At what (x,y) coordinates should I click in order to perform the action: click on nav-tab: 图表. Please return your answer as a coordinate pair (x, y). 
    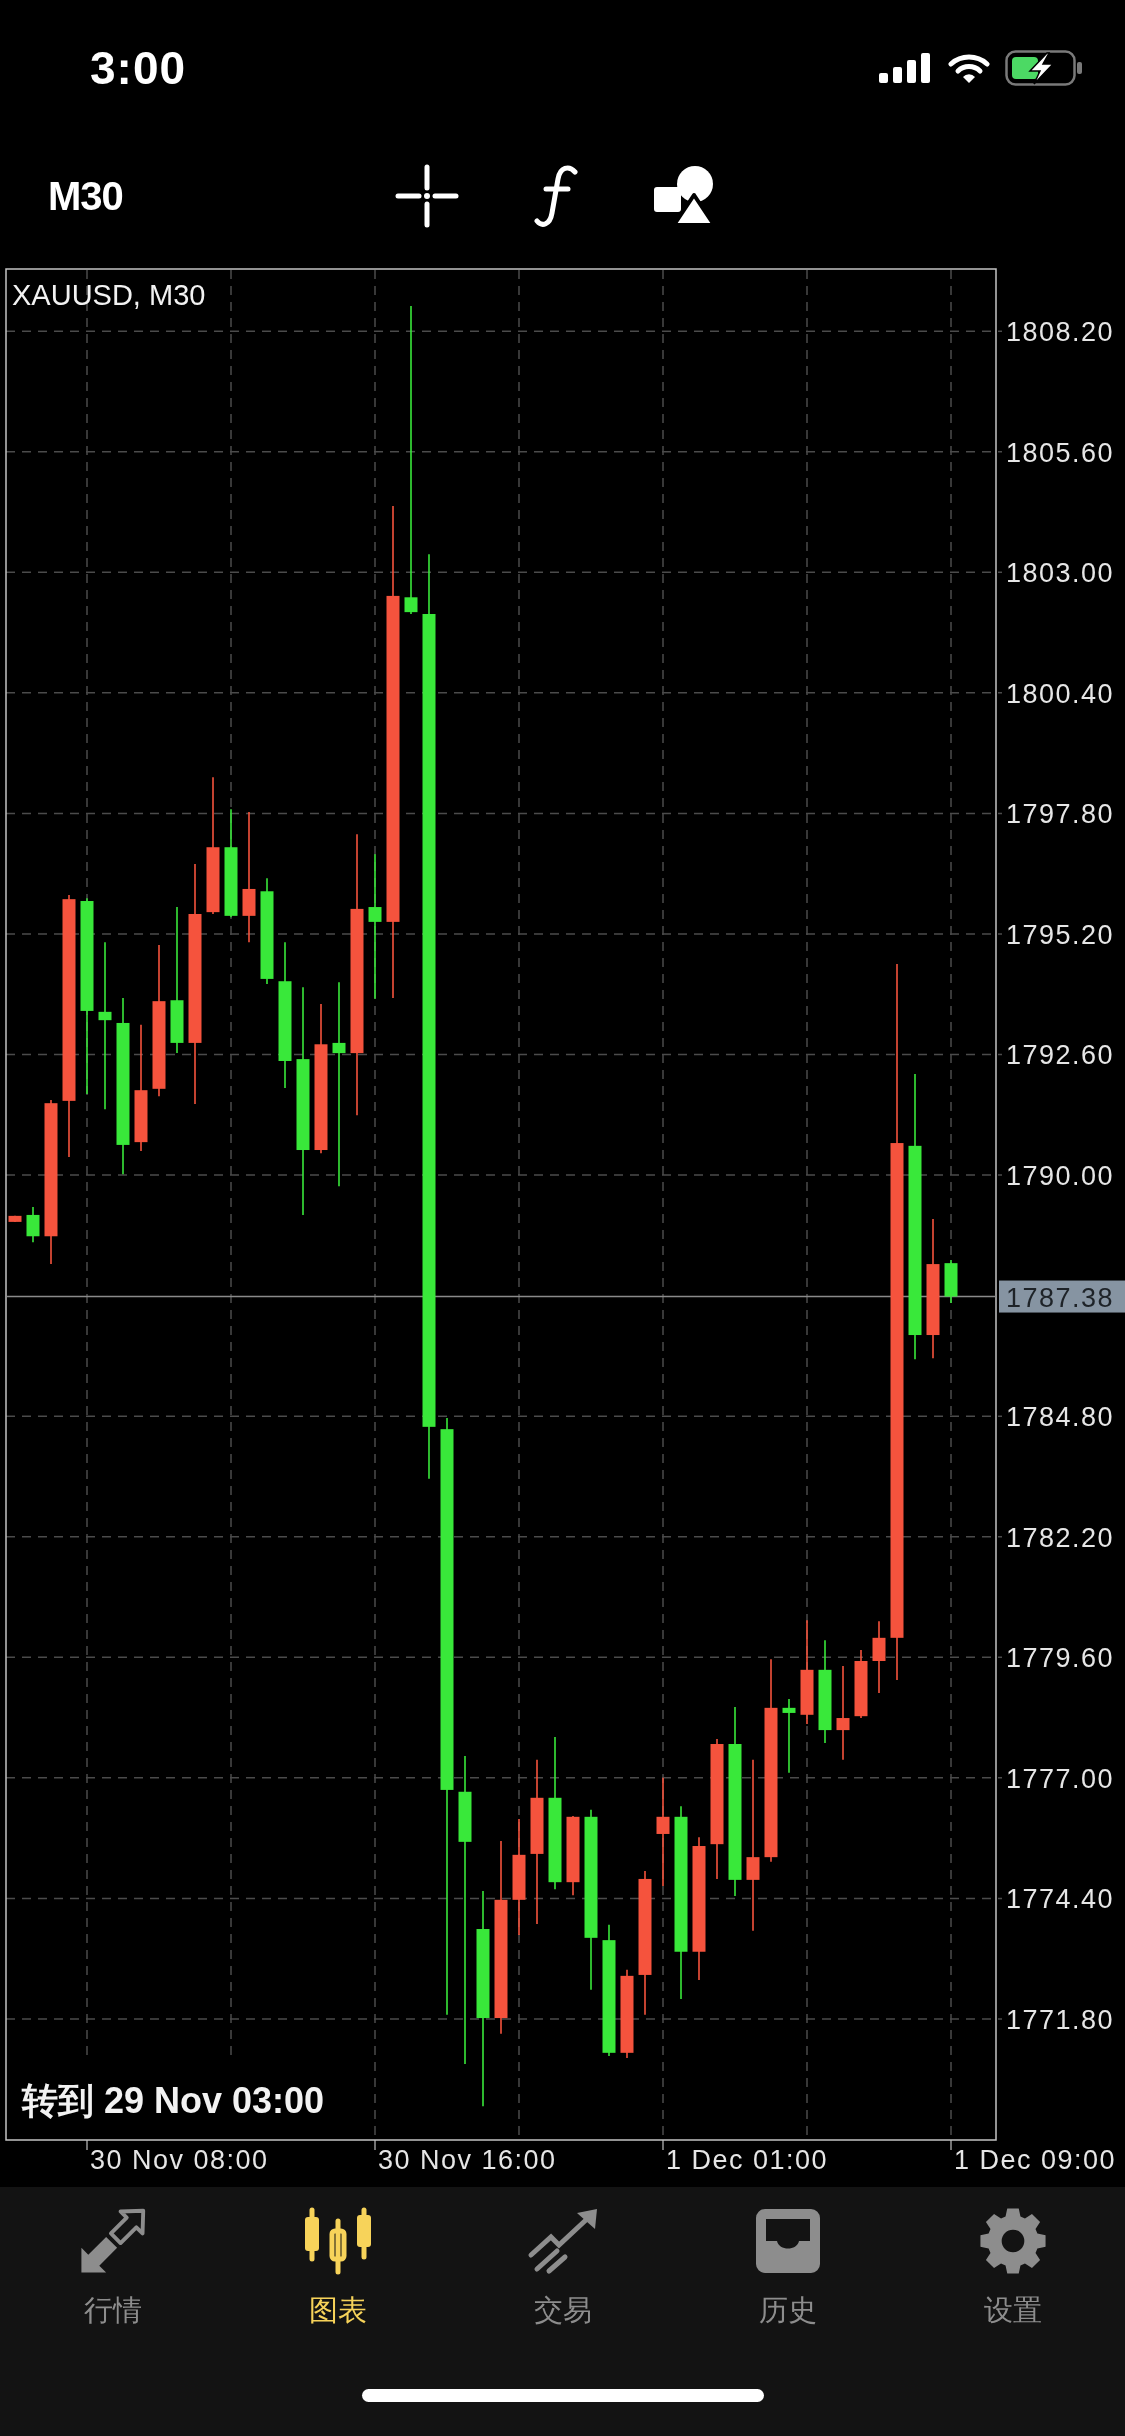
    Looking at the image, I should click on (337, 2261).